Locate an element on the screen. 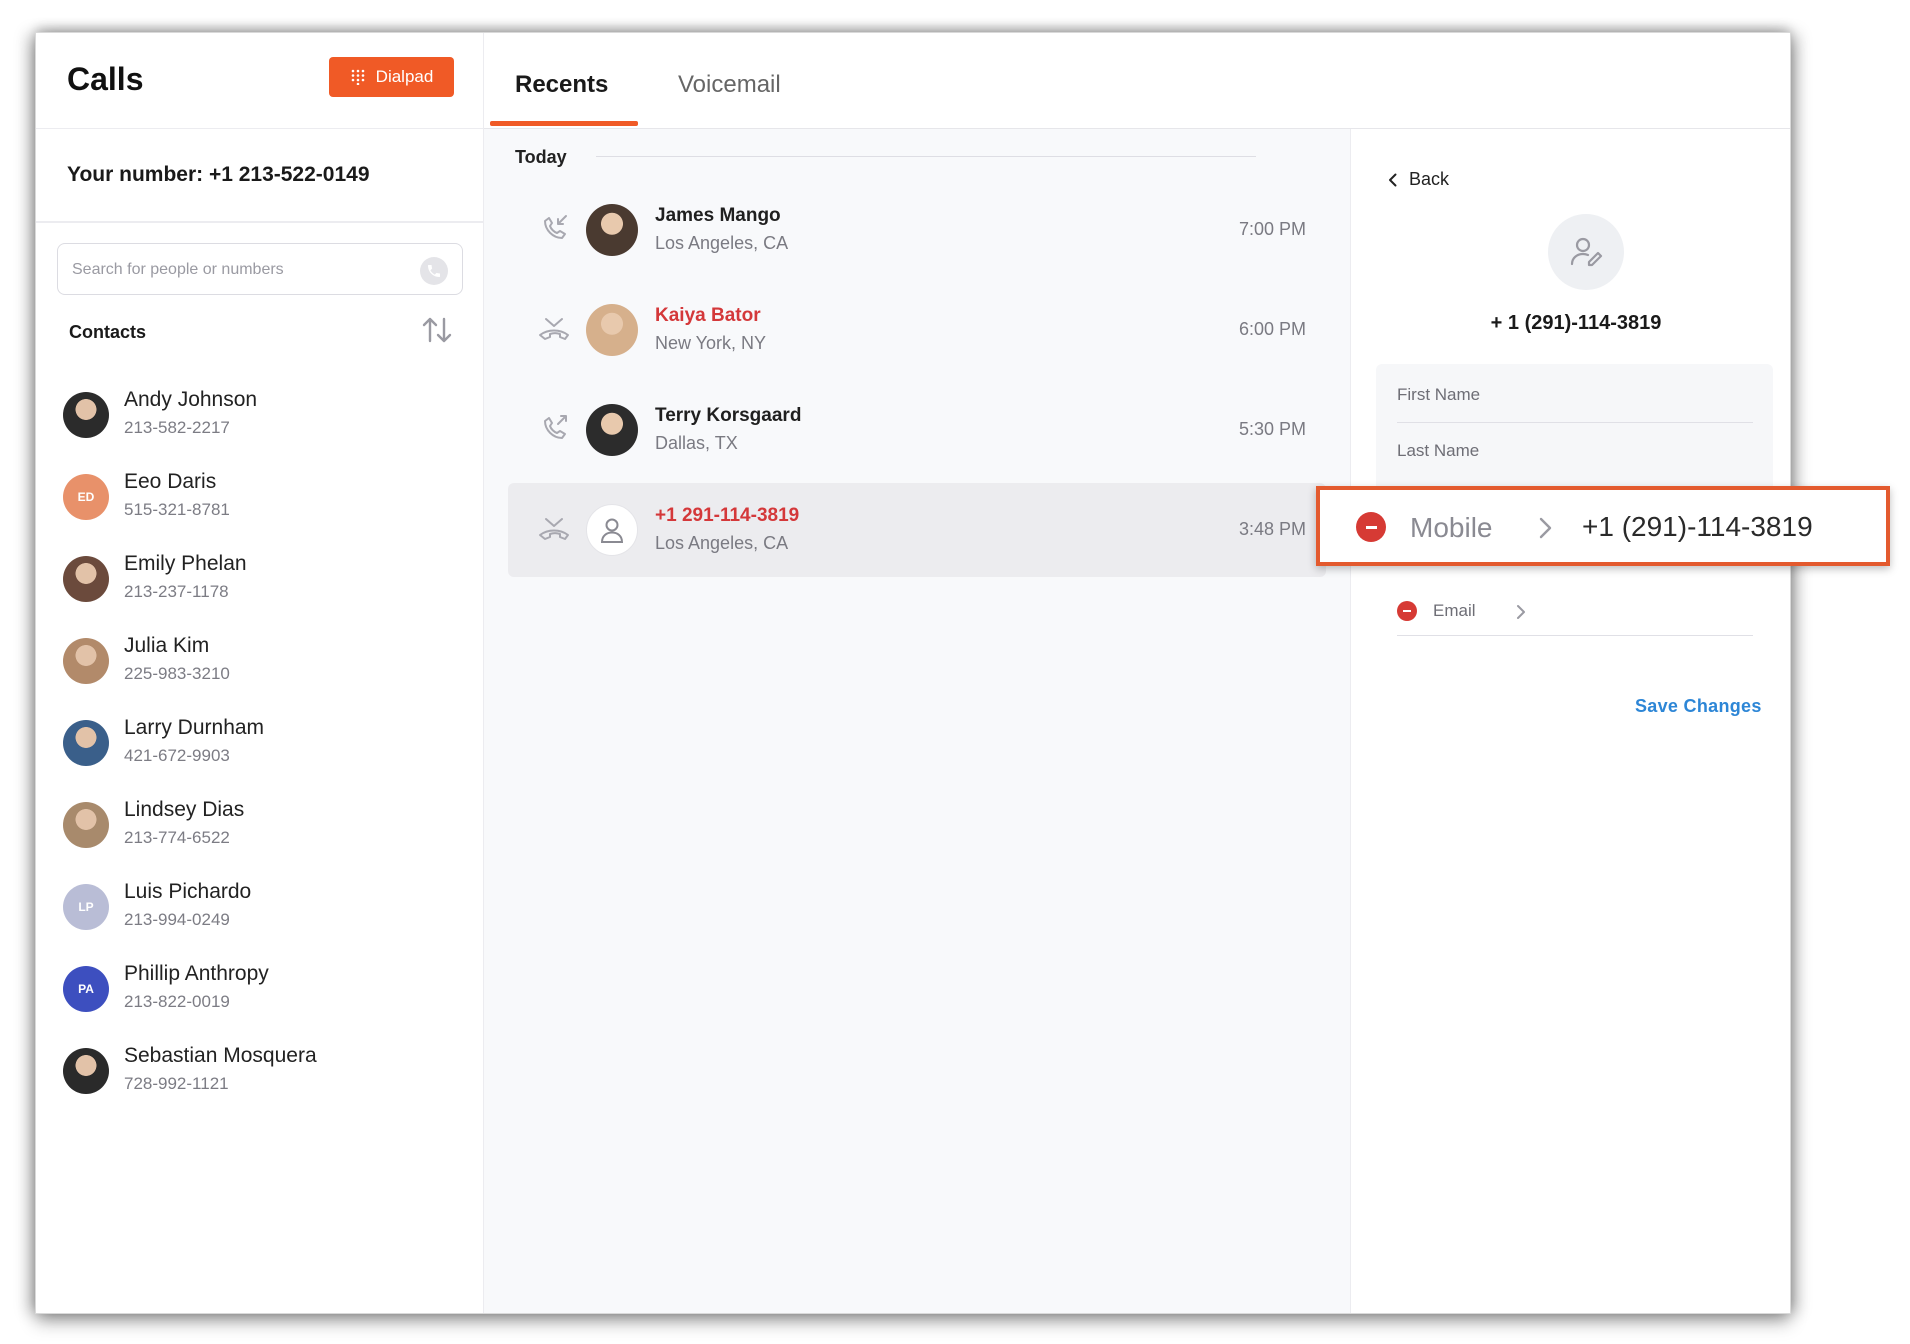 Image resolution: width=1910 pixels, height=1344 pixels. contacts-heading: Contacts is located at coordinates (108, 332).